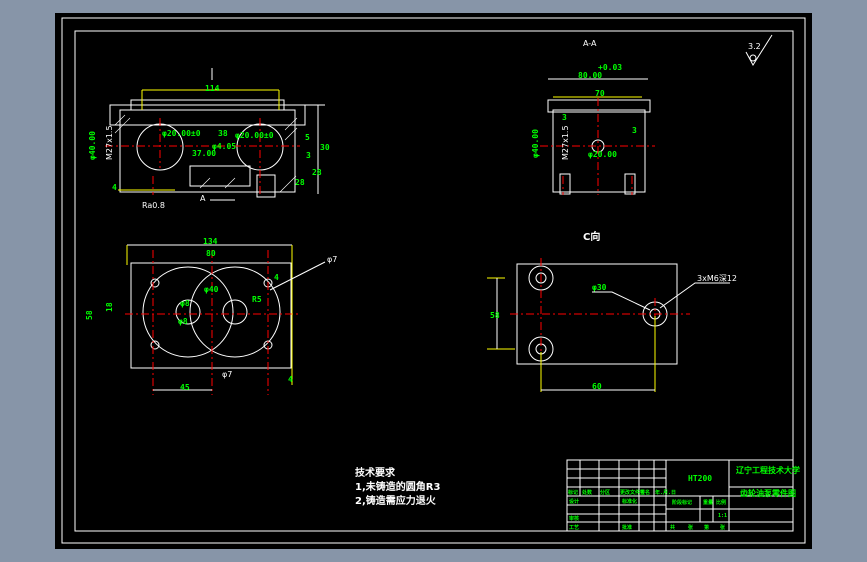 This screenshot has width=867, height=562. I want to click on tech-req-item: 2,铸造需应力退火, so click(396, 500).